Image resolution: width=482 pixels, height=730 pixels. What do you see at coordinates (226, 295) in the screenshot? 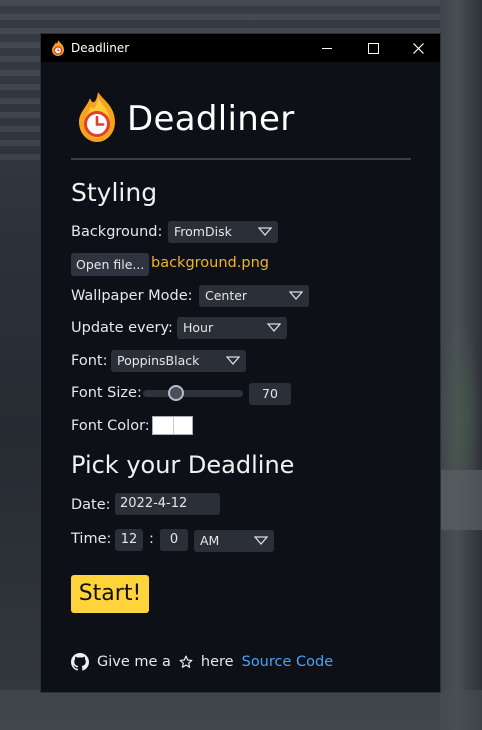
I see `wallpaper-mode-value: Center` at bounding box center [226, 295].